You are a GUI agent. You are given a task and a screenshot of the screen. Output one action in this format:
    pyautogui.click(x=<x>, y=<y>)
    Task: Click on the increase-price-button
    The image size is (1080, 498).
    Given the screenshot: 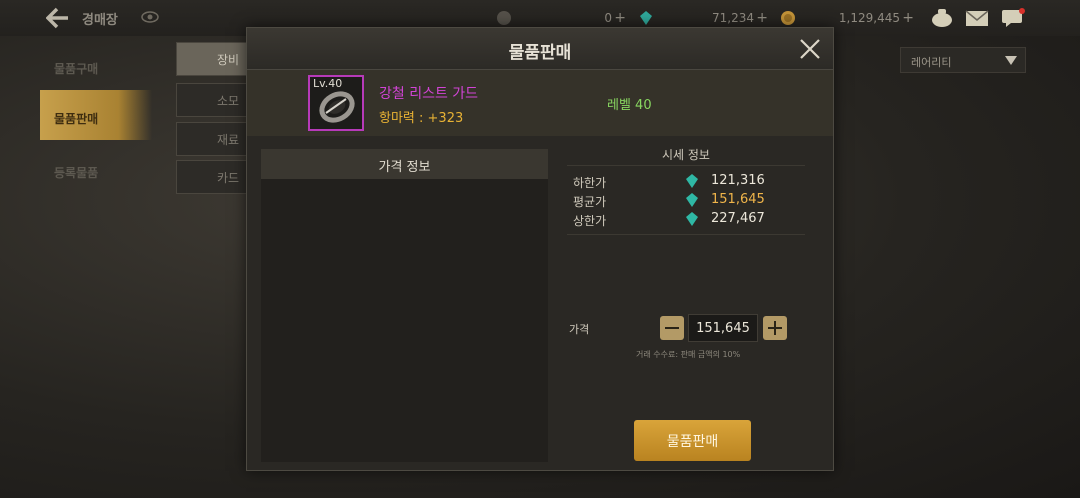 What is the action you would take?
    pyautogui.click(x=775, y=328)
    